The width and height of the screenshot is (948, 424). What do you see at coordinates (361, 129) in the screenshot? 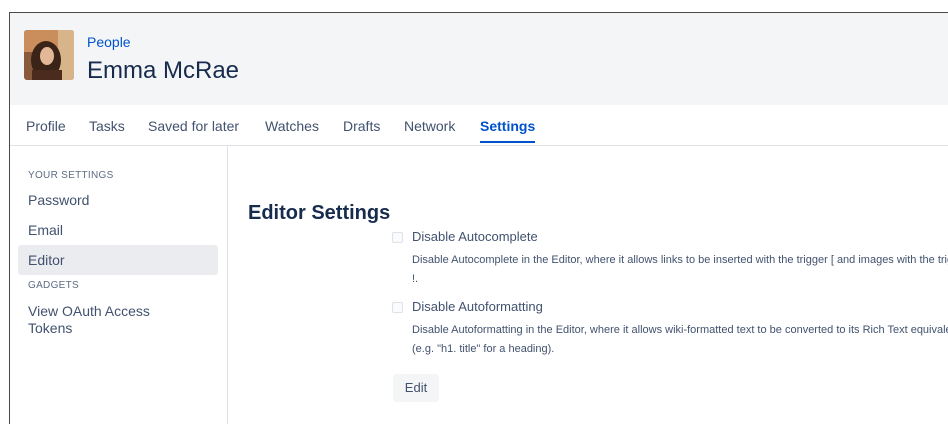
I see `tab-drafts: Drafts` at bounding box center [361, 129].